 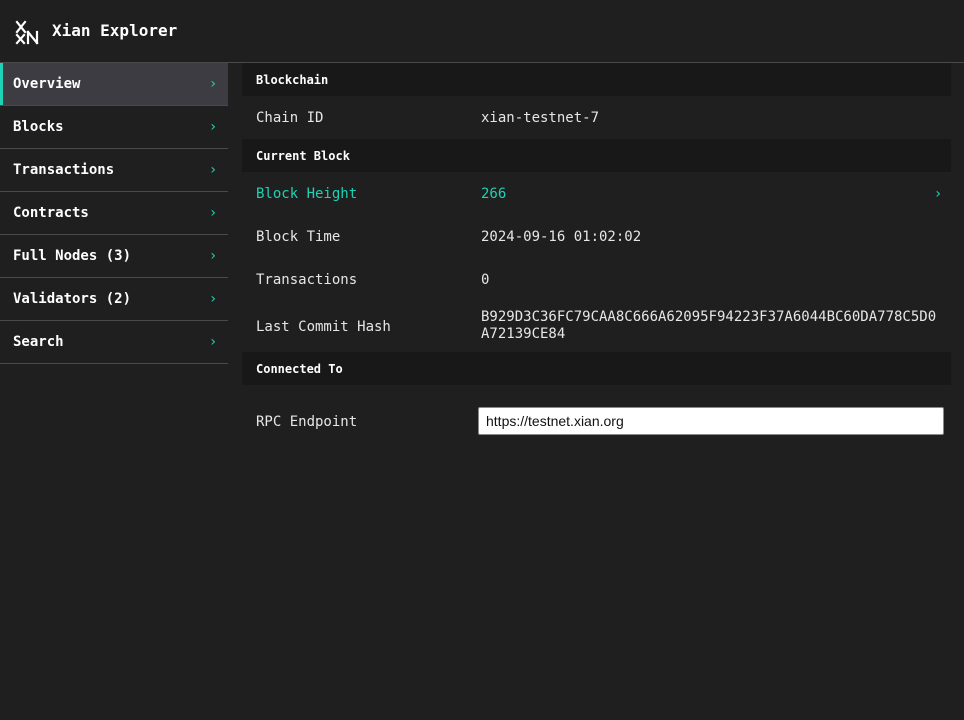 What do you see at coordinates (540, 118) in the screenshot?
I see `chain-id-value: xian-testnet-7` at bounding box center [540, 118].